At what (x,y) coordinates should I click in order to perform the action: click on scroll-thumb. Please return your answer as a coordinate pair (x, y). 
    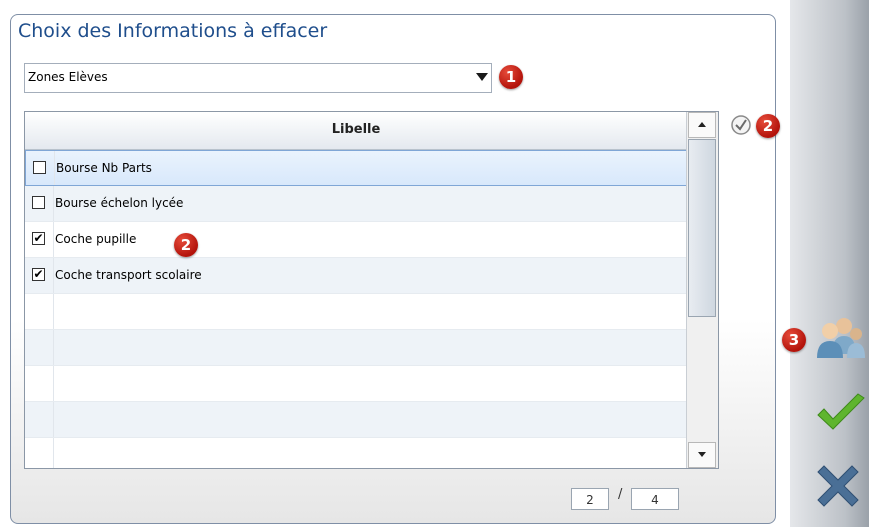
    Looking at the image, I should click on (702, 228).